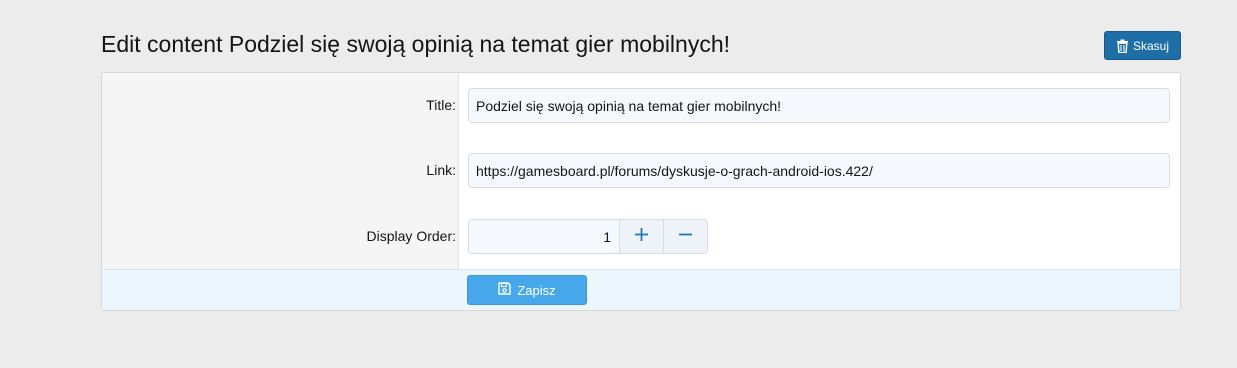 The image size is (1237, 368). Describe the element at coordinates (819, 170) in the screenshot. I see `link-input` at that location.